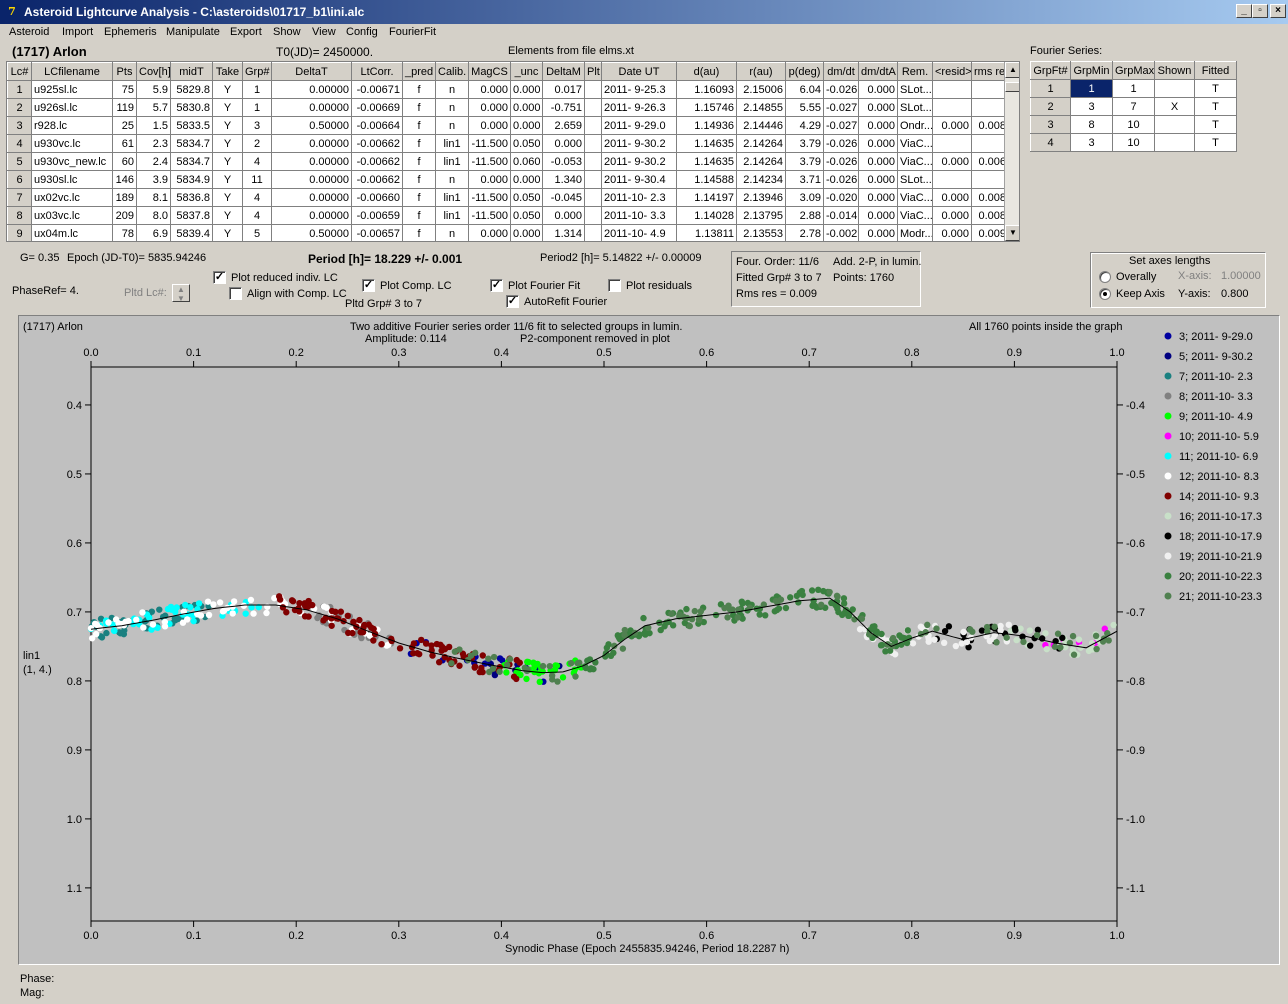 The width and height of the screenshot is (1288, 1004). I want to click on plot-comp-checkbox: ✓ Plot Comp. LC, so click(407, 285).